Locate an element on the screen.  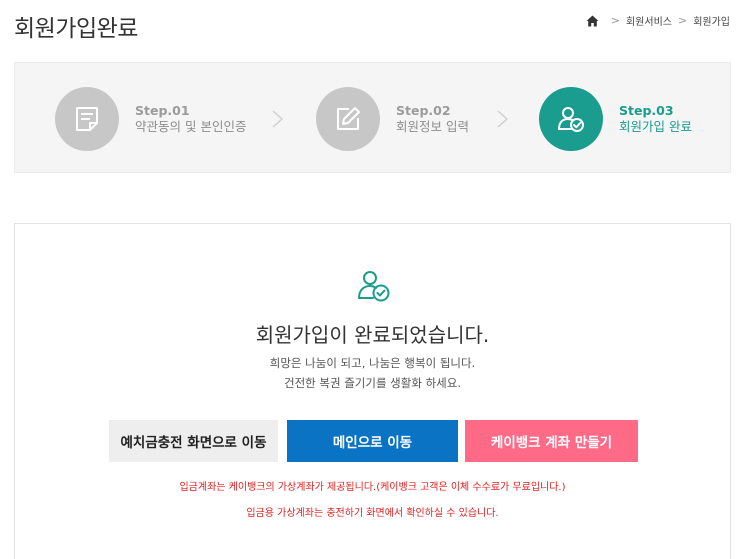
step-agreement: Step.01 약관동의 및 본인인증 is located at coordinates (150, 119).